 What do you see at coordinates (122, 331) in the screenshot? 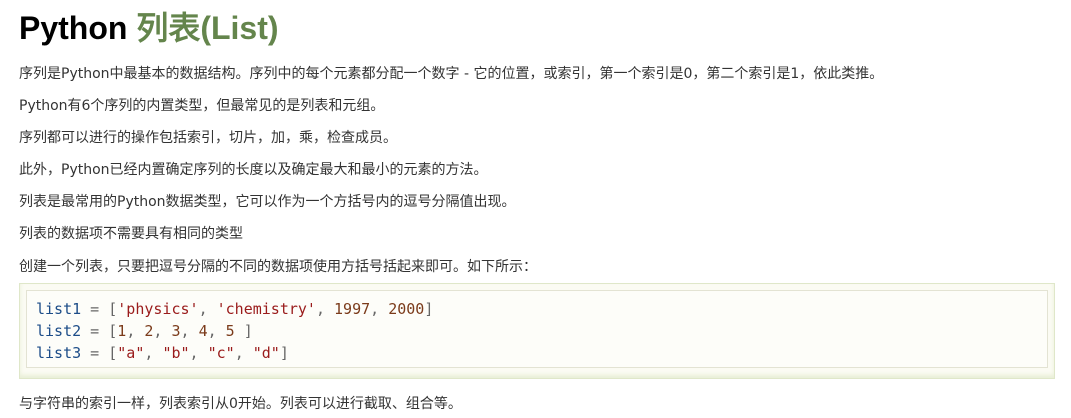
I see `code-token: 1` at bounding box center [122, 331].